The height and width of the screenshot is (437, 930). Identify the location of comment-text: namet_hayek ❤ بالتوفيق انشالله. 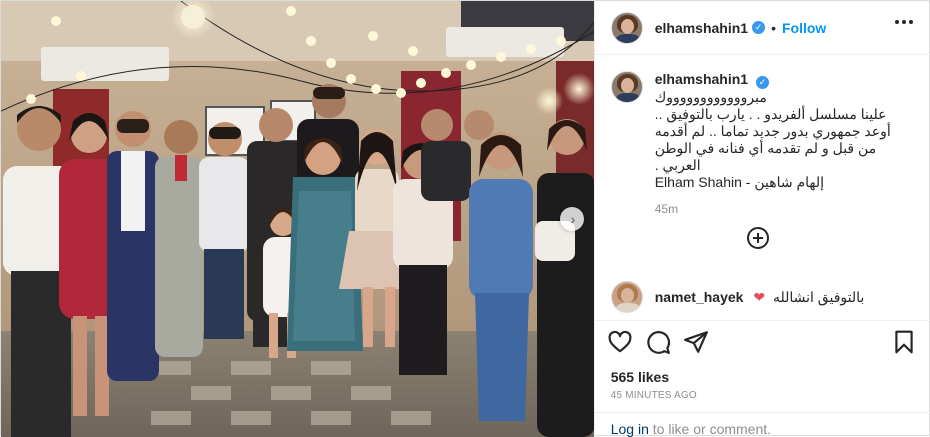
(760, 297).